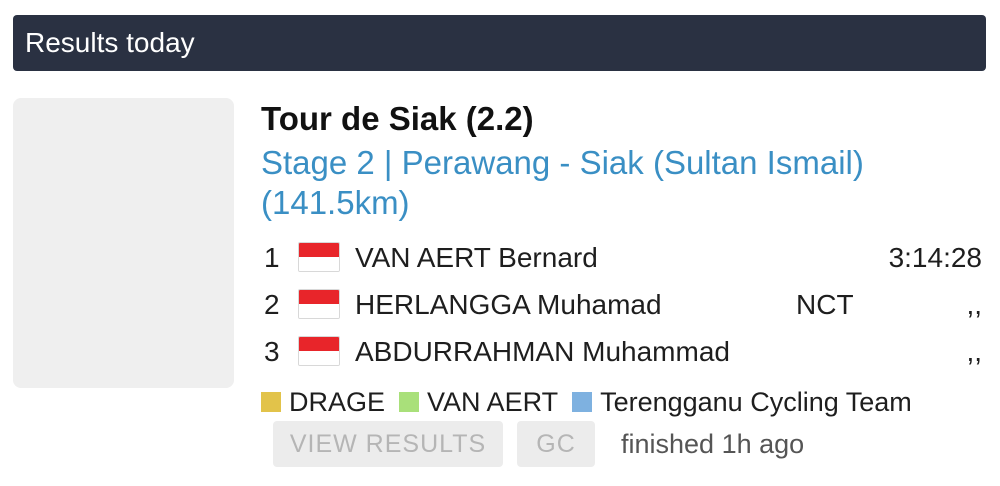 This screenshot has height=486, width=1000. Describe the element at coordinates (272, 304) in the screenshot. I see `result-position: 2` at that location.